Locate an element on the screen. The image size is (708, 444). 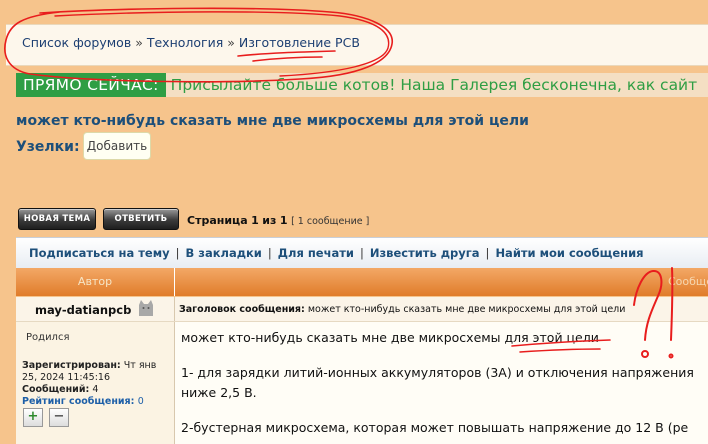
bookmark-link: В закладки is located at coordinates (224, 253).